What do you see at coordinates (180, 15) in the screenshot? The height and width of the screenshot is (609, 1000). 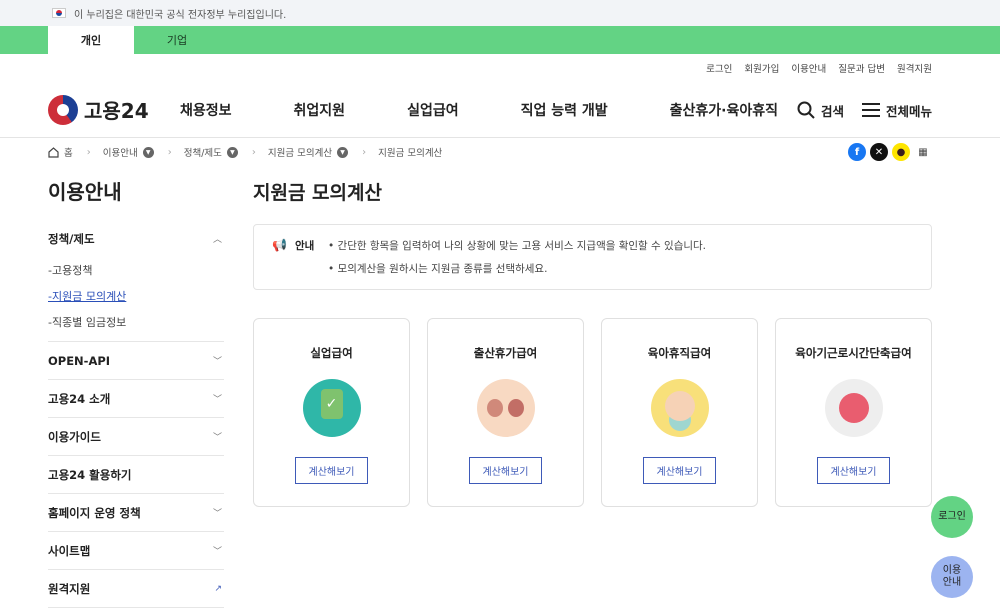 I see `gov-banner-text: 이 누리집은 대한민국 공식 전자정부 누리집입니다.` at bounding box center [180, 15].